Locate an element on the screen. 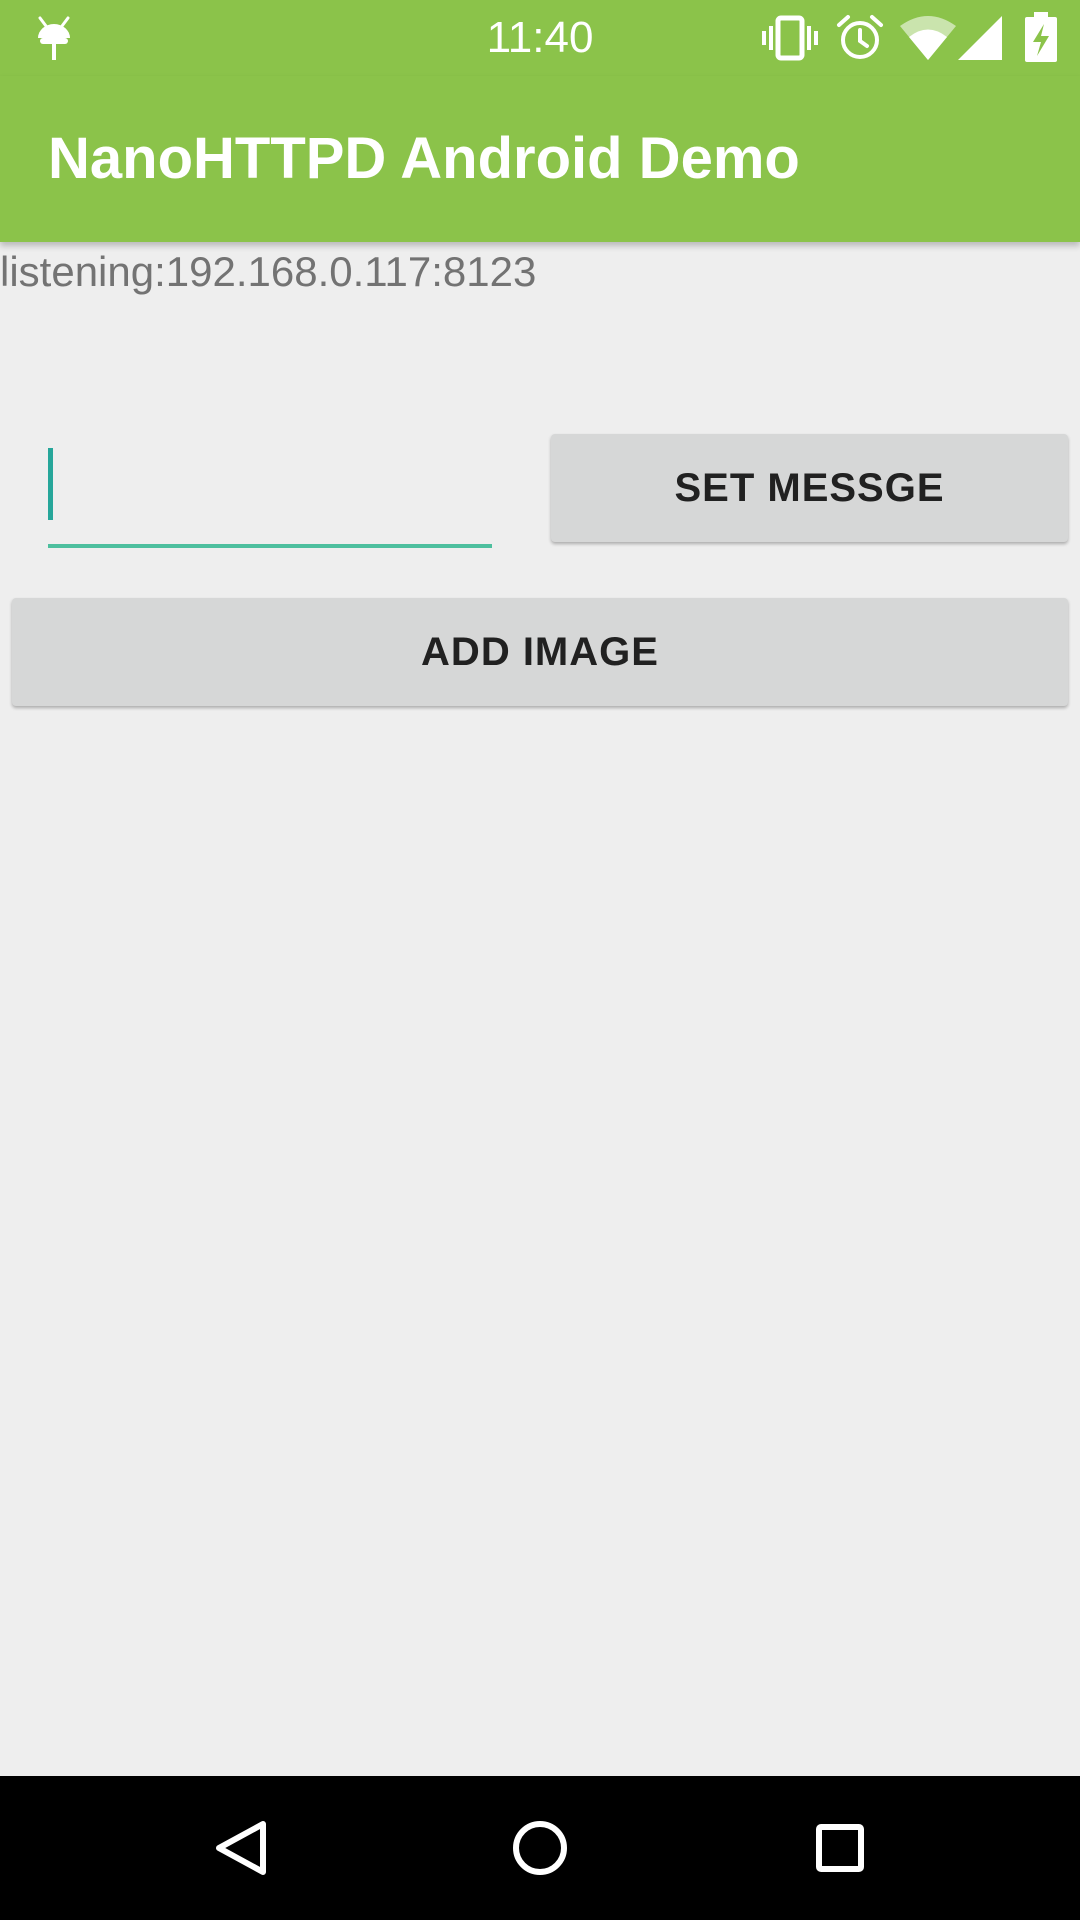  message-input is located at coordinates (270, 494).